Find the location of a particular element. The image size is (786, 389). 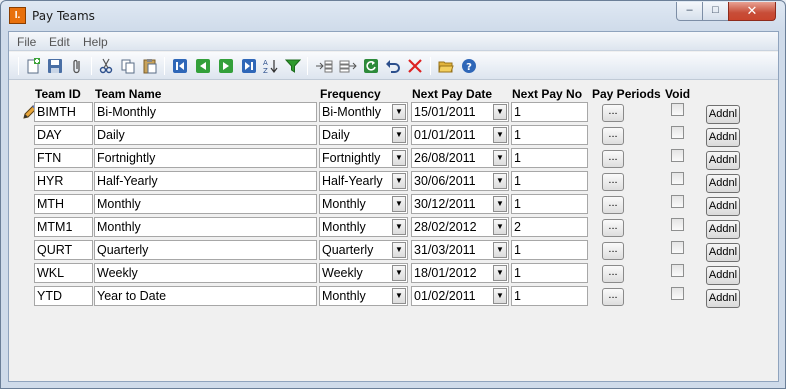

title-bar: I. Pay Teams – □ ✕ is located at coordinates (393, 16).